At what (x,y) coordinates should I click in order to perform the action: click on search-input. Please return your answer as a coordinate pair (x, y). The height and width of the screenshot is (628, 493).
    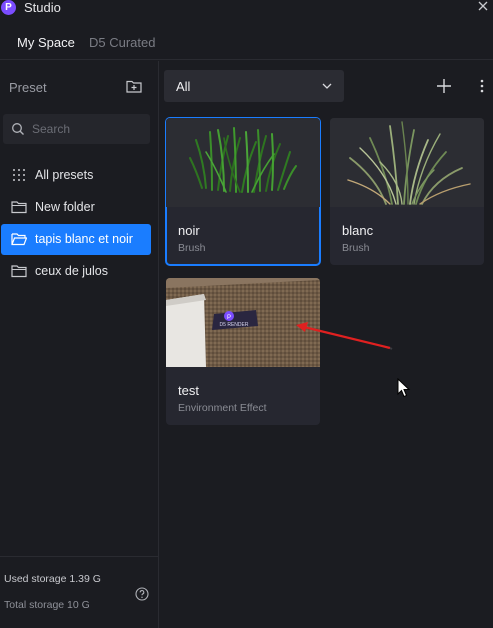
    Looking at the image, I should click on (88, 129).